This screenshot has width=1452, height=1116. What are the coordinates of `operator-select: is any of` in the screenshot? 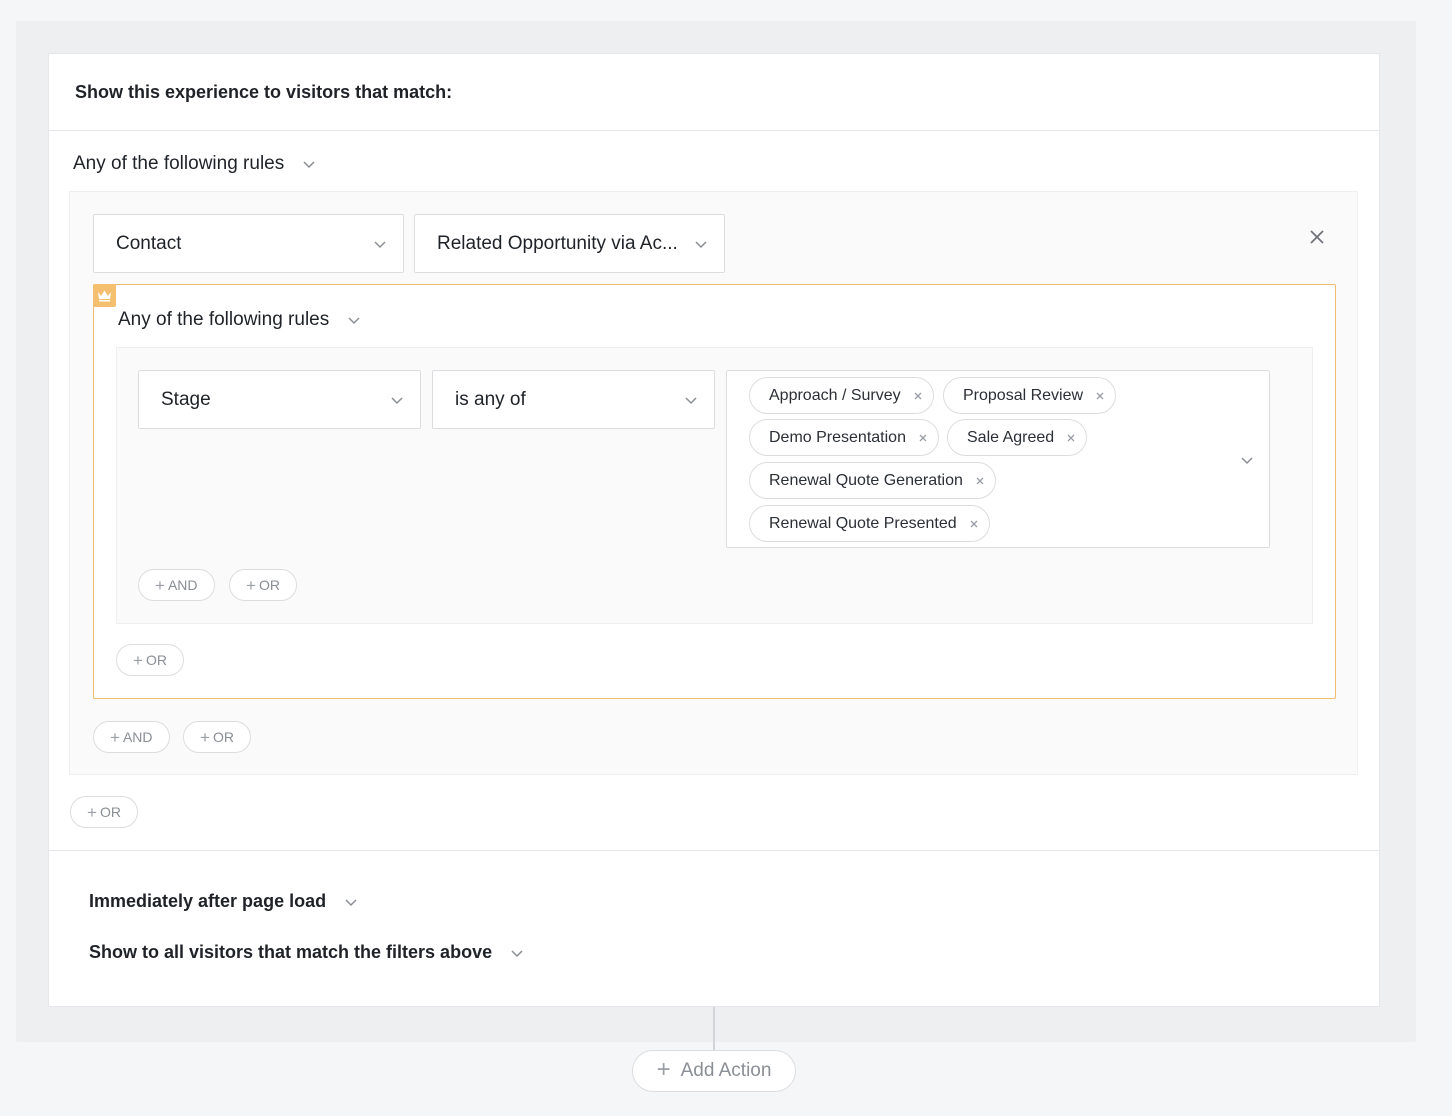 It's located at (573, 399).